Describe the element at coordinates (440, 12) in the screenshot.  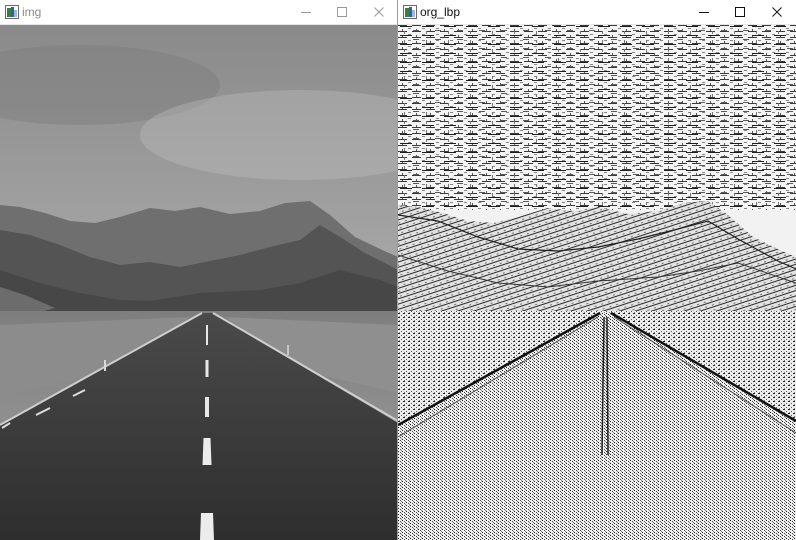
I see `window-title: org_lbp` at that location.